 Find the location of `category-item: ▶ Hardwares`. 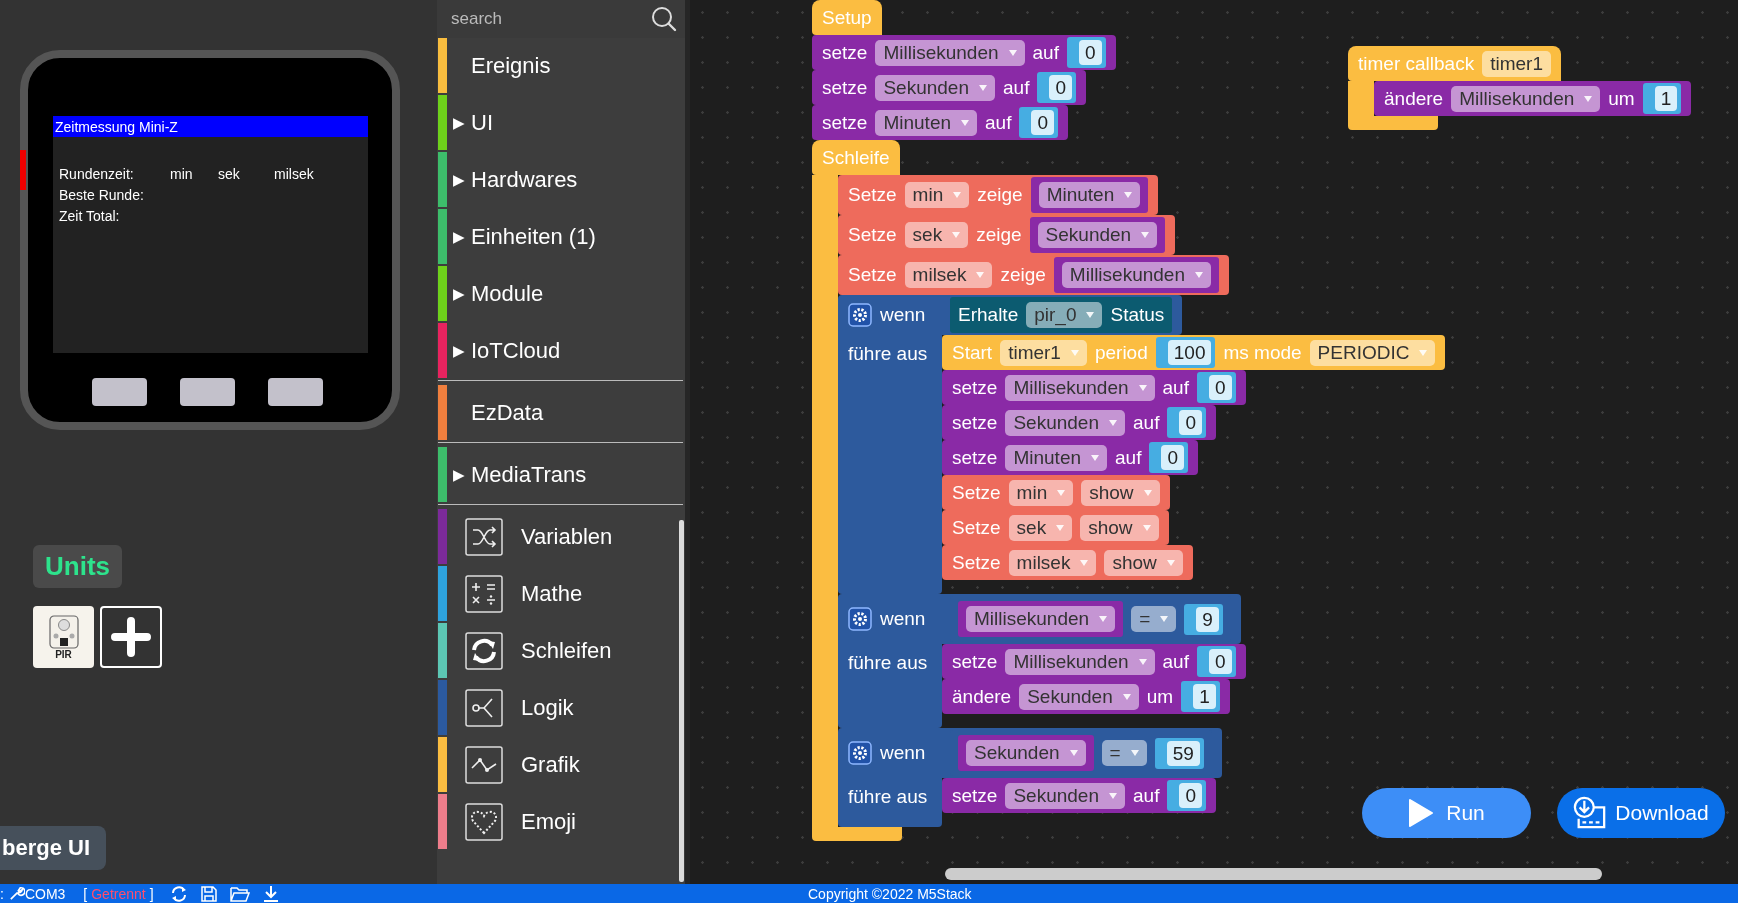

category-item: ▶ Hardwares is located at coordinates (561, 179).